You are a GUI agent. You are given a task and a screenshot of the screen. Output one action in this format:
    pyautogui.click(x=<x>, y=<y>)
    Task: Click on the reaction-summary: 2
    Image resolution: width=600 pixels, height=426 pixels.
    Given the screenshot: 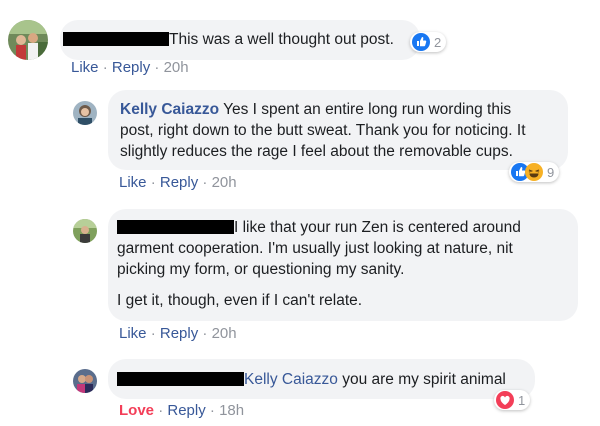 What is the action you would take?
    pyautogui.click(x=428, y=42)
    